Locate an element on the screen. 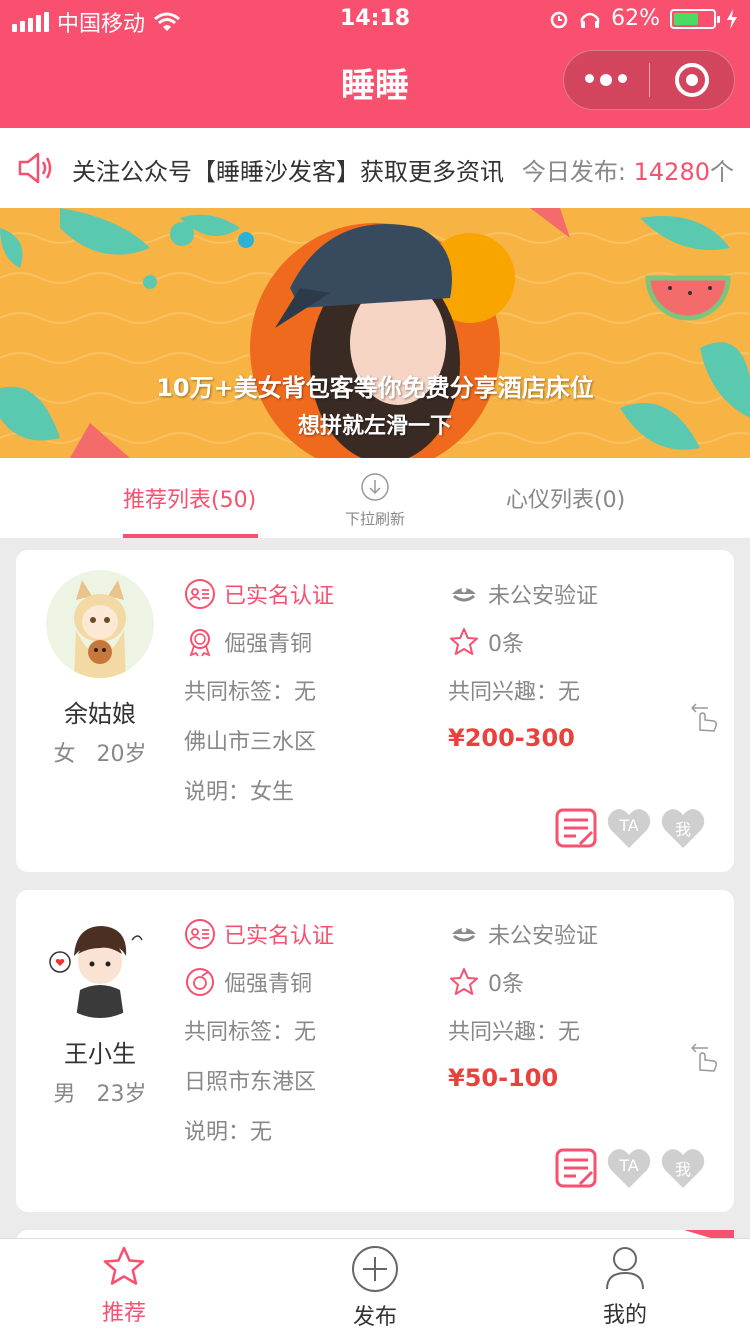  user-location: 佛山市三水区 is located at coordinates (250, 742).